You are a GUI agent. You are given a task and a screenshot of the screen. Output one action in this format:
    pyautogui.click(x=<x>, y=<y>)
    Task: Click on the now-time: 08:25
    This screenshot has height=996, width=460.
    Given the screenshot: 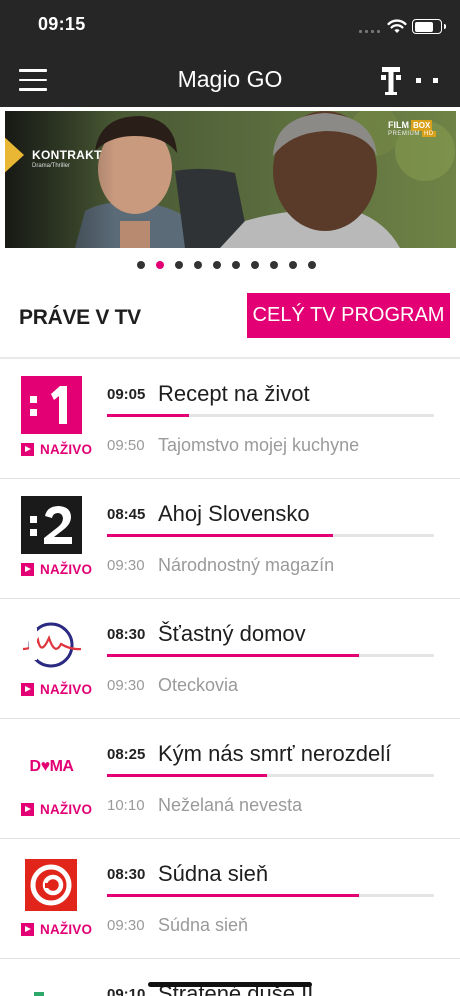 What is the action you would take?
    pyautogui.click(x=126, y=754)
    